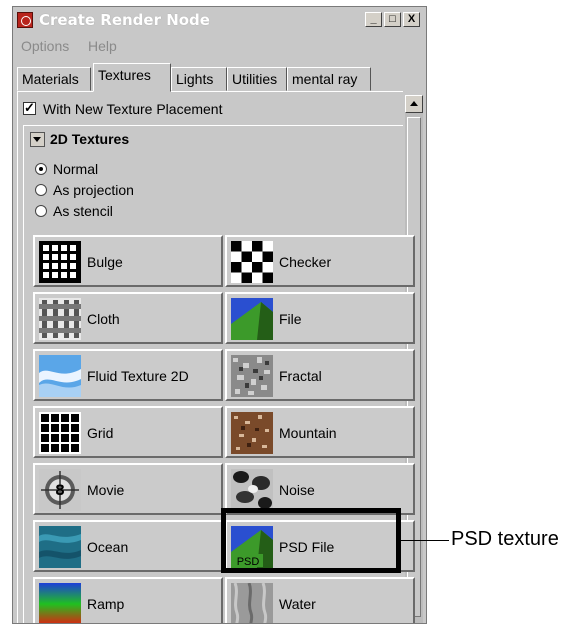  I want to click on texture-label: Fluid Texture 2D, so click(138, 376).